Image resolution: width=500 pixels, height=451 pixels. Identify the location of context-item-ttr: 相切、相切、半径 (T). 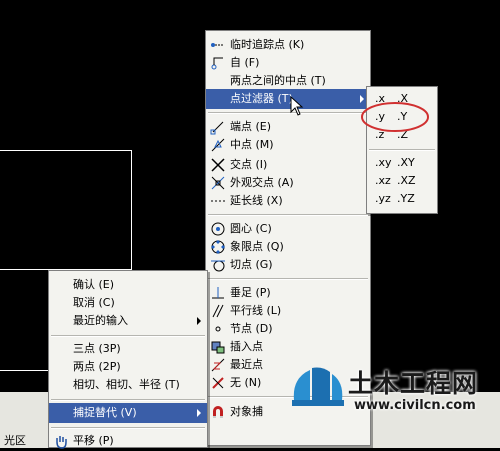
(128, 385).